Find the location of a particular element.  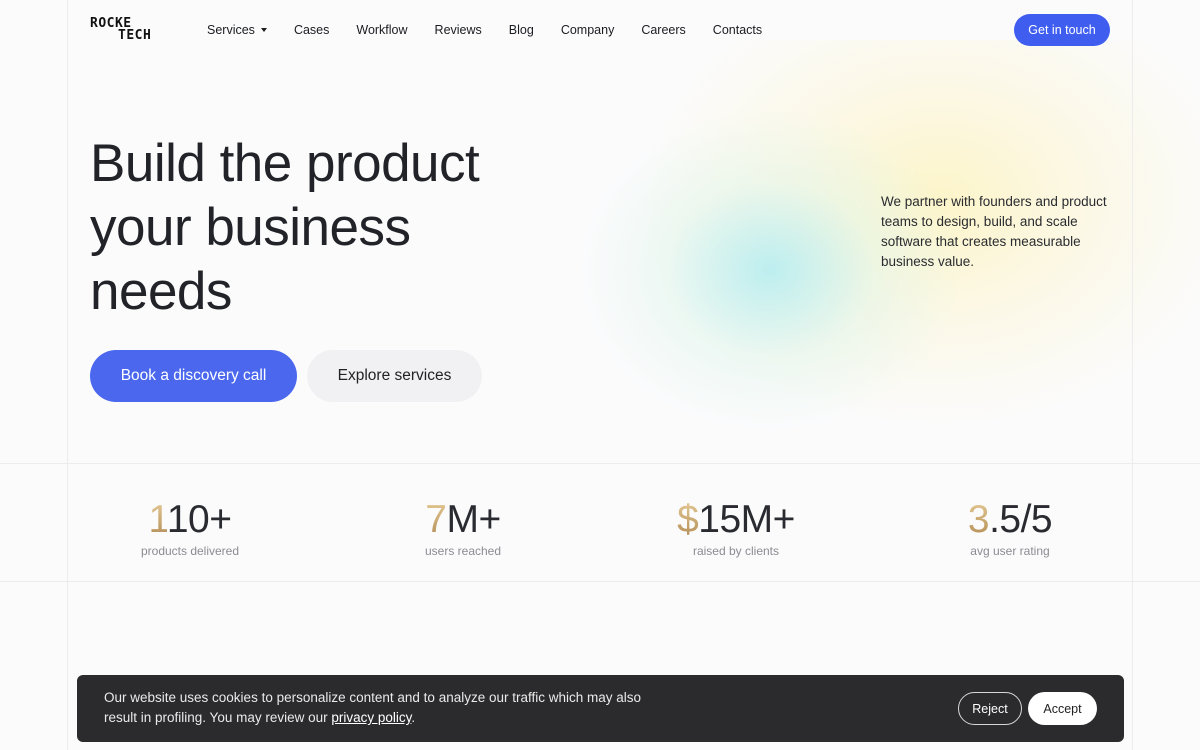

stat-users-reached: 7M+ users reached is located at coordinates (463, 528).